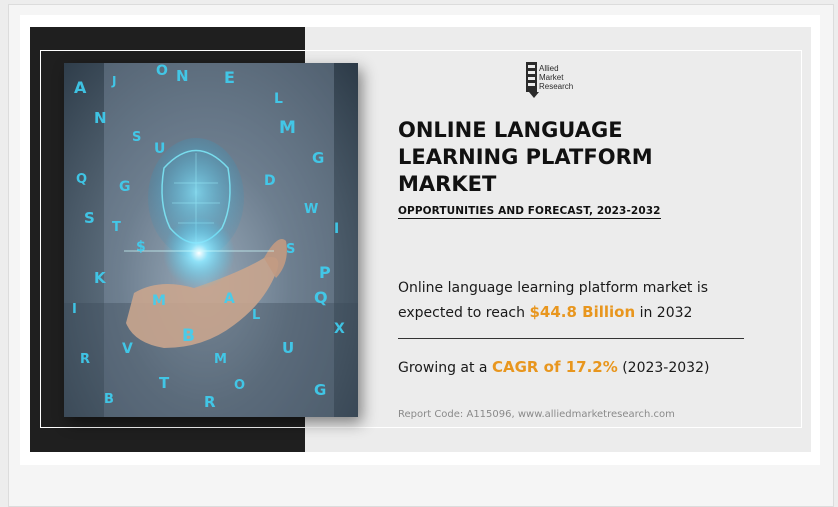  I want to click on title-line: ONLINE LANGUAGE, so click(510, 130).